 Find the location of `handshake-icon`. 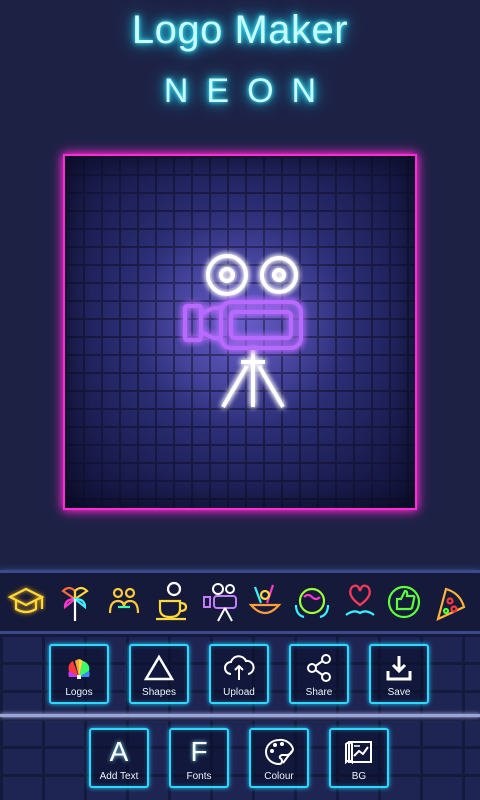

handshake-icon is located at coordinates (124, 601).